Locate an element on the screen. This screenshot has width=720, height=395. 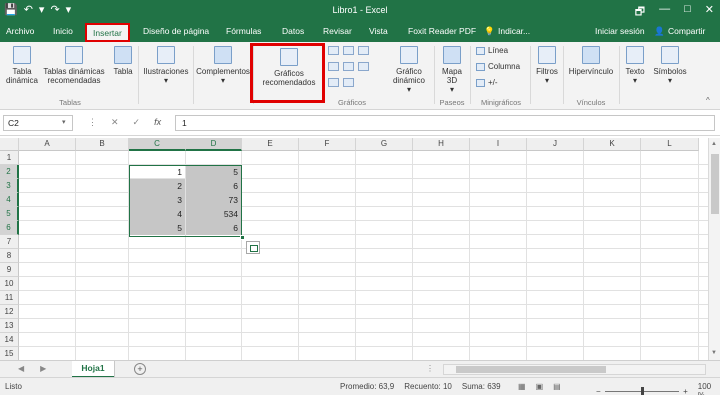
pivot-table-button: Tabla dinámica is located at coordinates (22, 65).